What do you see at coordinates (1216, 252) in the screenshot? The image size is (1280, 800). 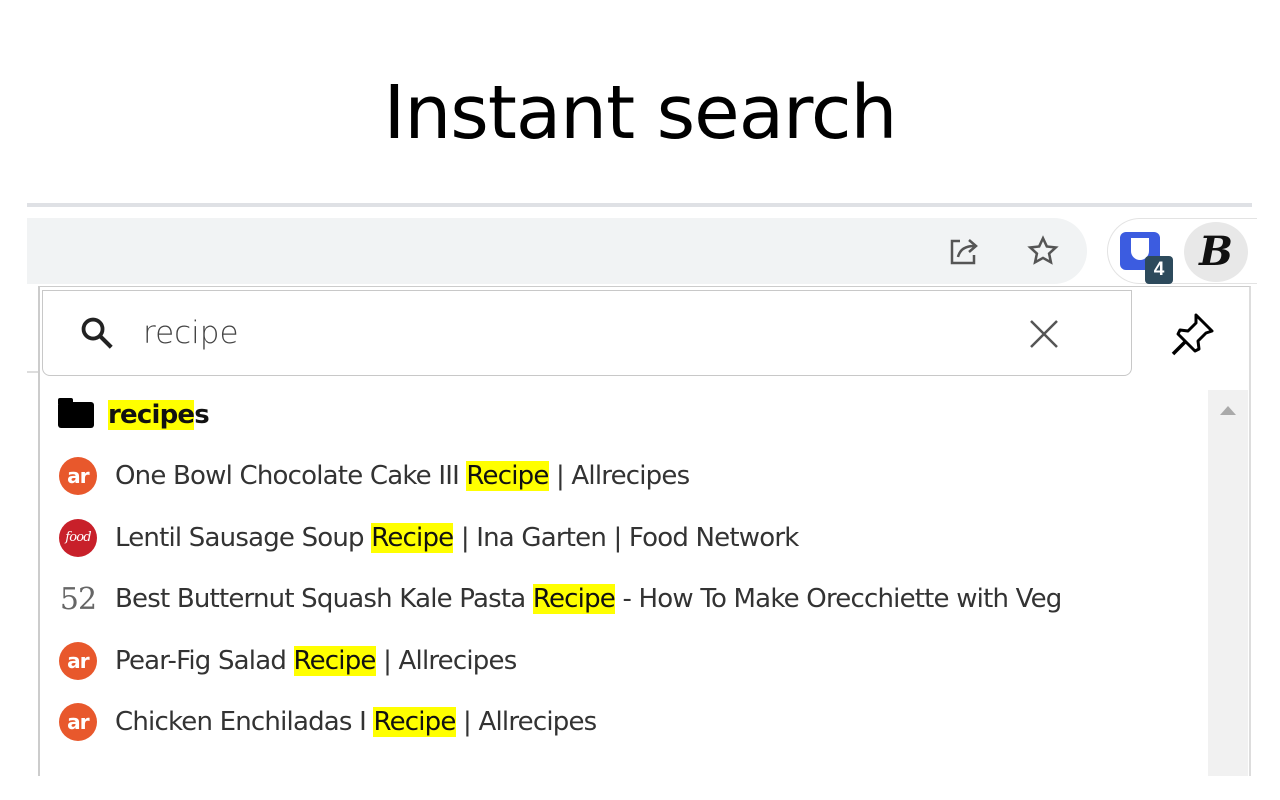 I see `profile-extension-icon: B` at bounding box center [1216, 252].